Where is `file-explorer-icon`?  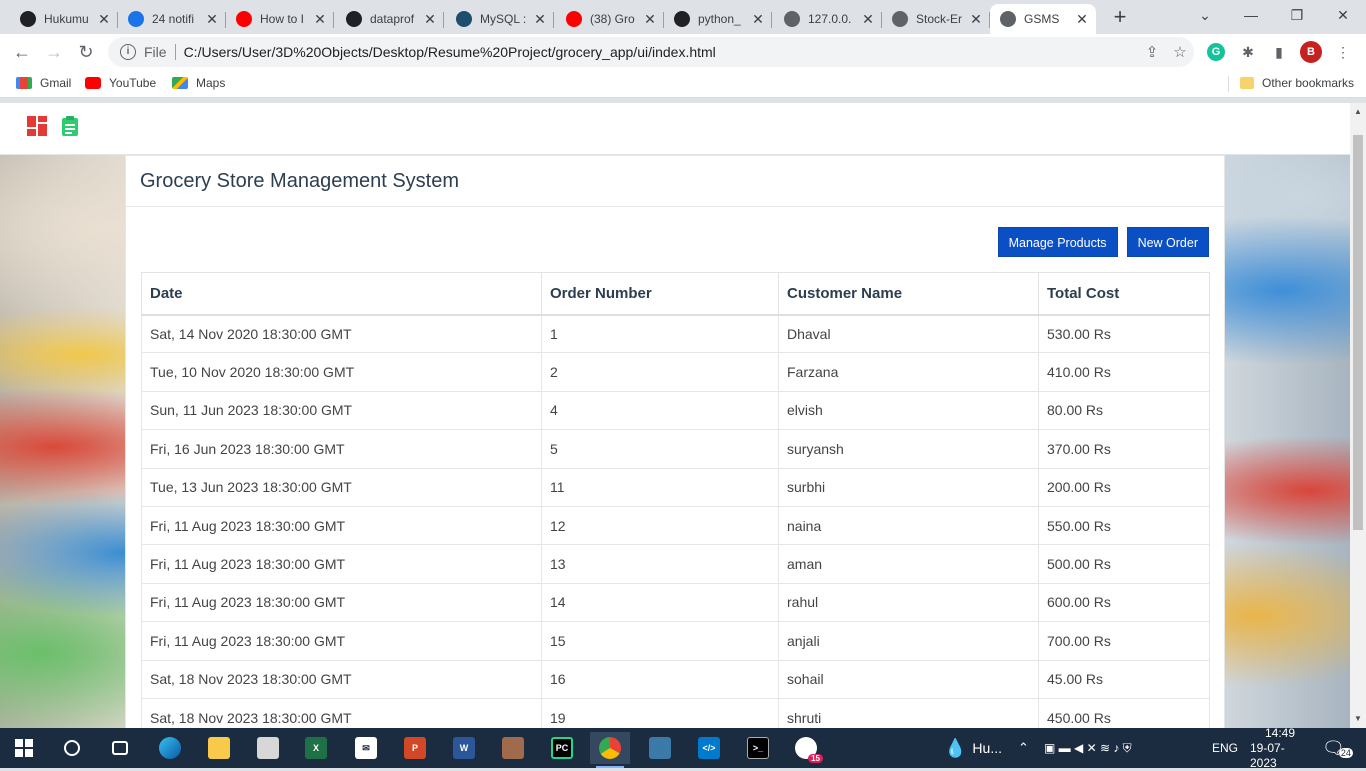 file-explorer-icon is located at coordinates (219, 748).